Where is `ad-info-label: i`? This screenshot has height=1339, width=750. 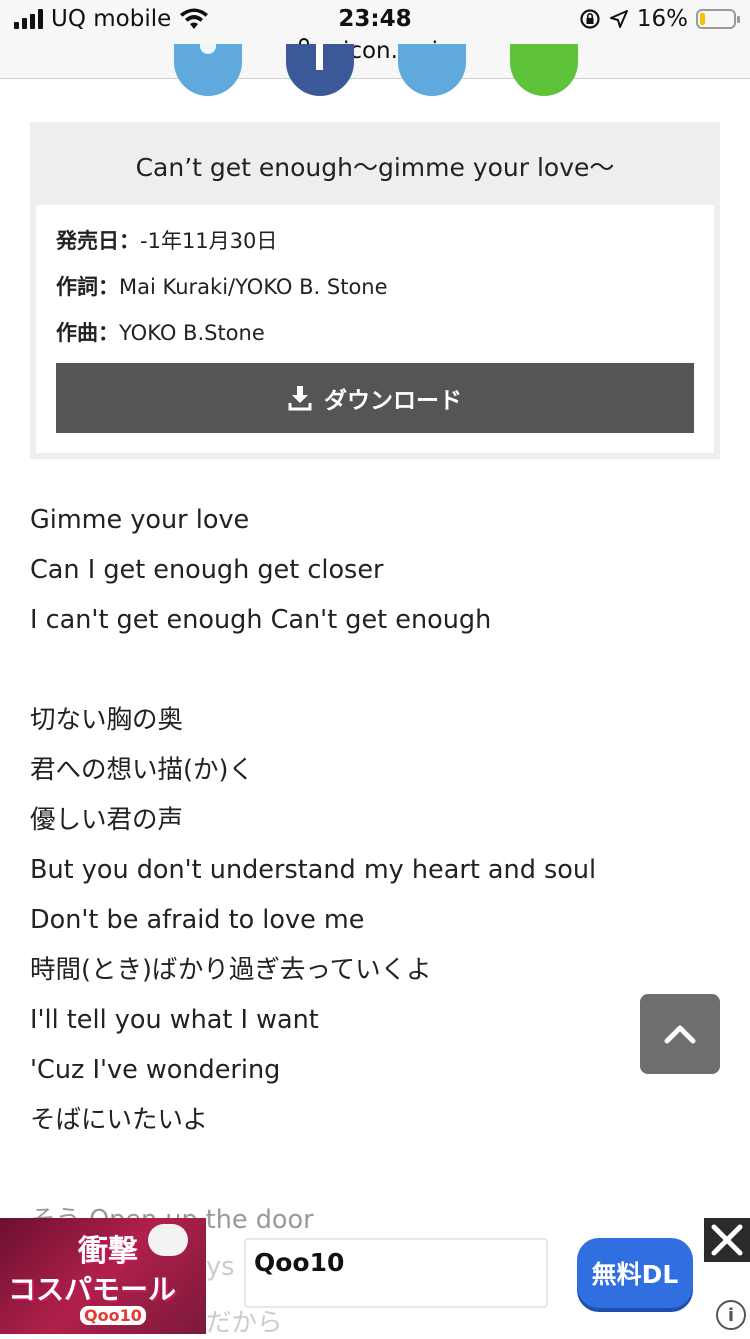
ad-info-label: i is located at coordinates (731, 1315).